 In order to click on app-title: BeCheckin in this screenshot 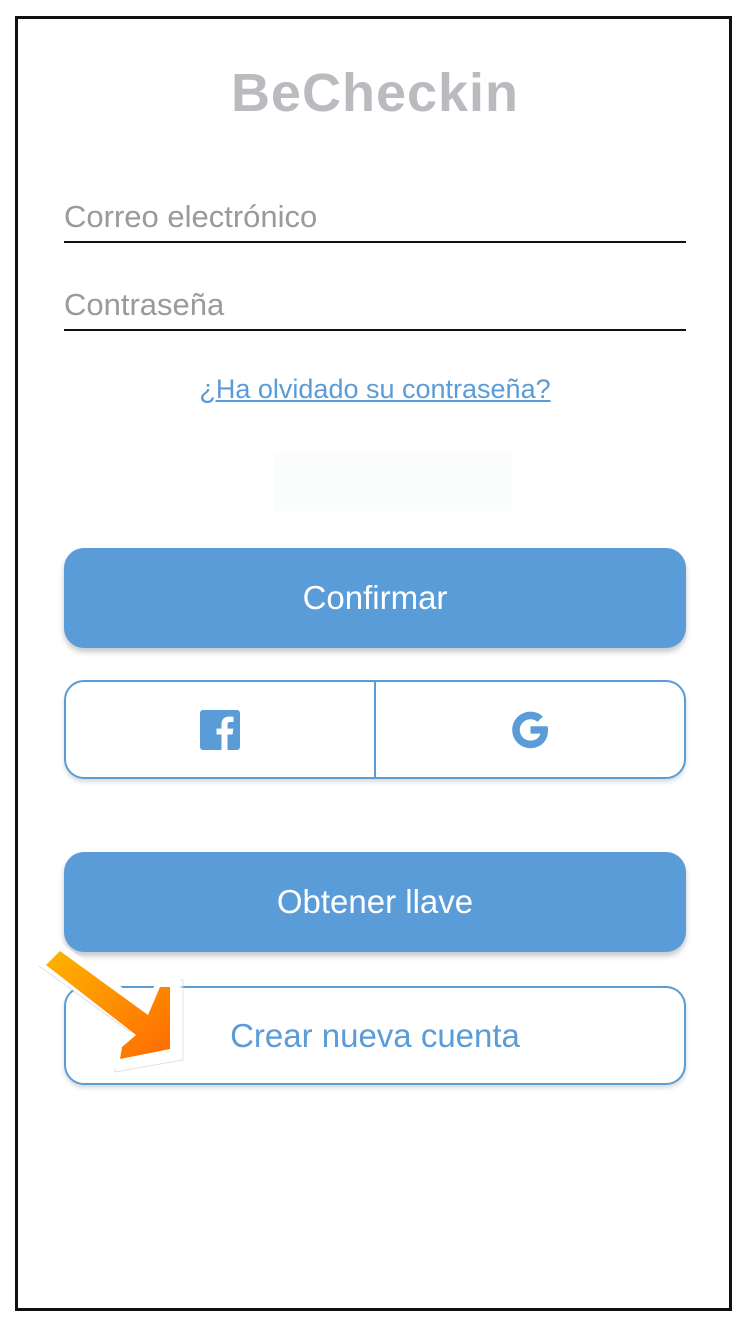, I will do `click(375, 93)`.